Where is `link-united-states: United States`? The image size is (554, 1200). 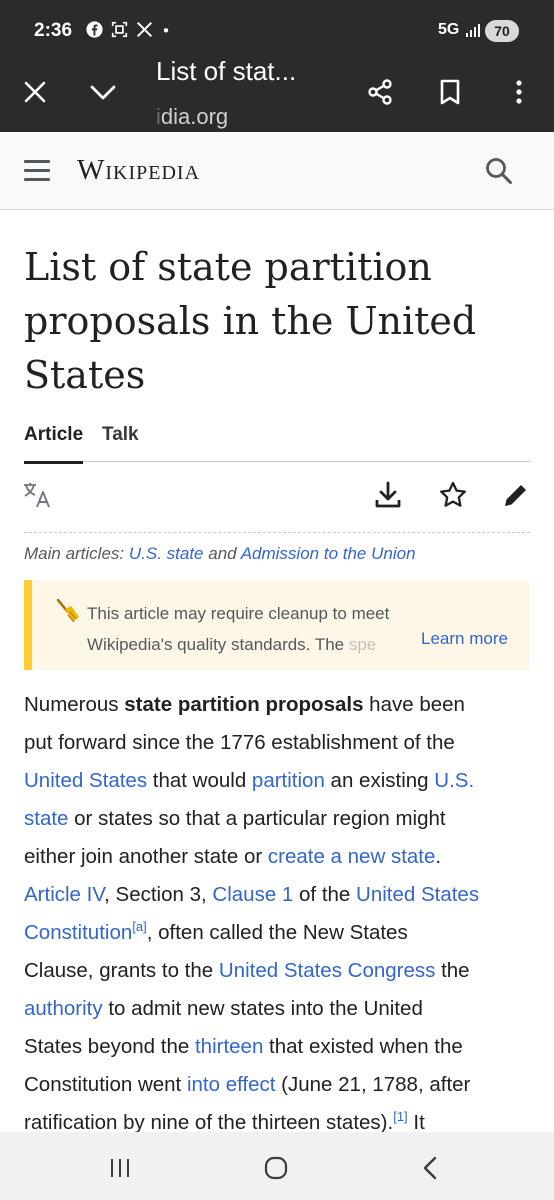
link-united-states: United States is located at coordinates (85, 780).